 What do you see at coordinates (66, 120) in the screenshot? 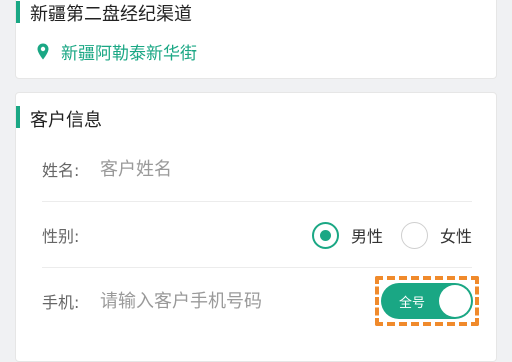
I see `section-title: 客户信息` at bounding box center [66, 120].